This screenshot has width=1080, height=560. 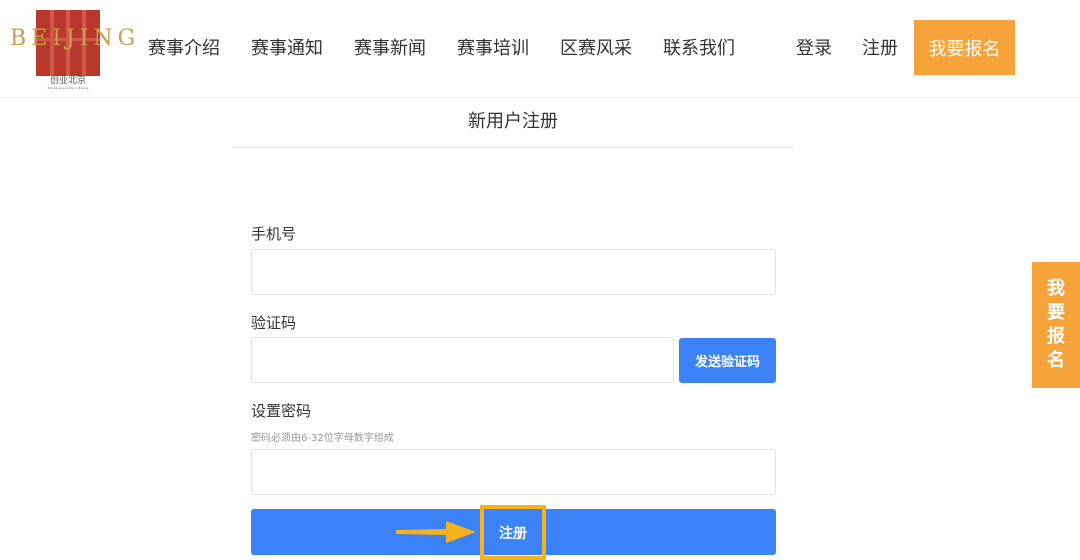 I want to click on register-link: 注册, so click(x=880, y=49).